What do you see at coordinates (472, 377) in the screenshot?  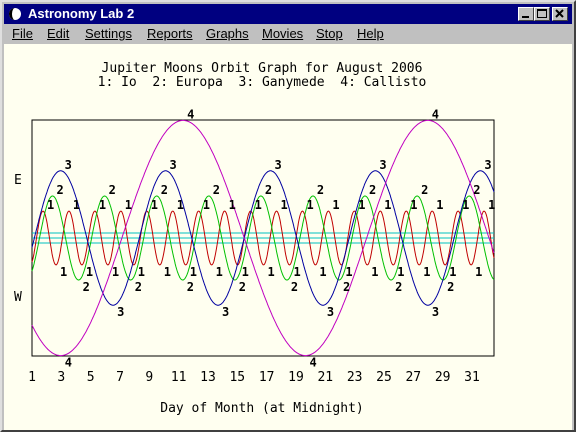 I see `x-tick-label: 31` at bounding box center [472, 377].